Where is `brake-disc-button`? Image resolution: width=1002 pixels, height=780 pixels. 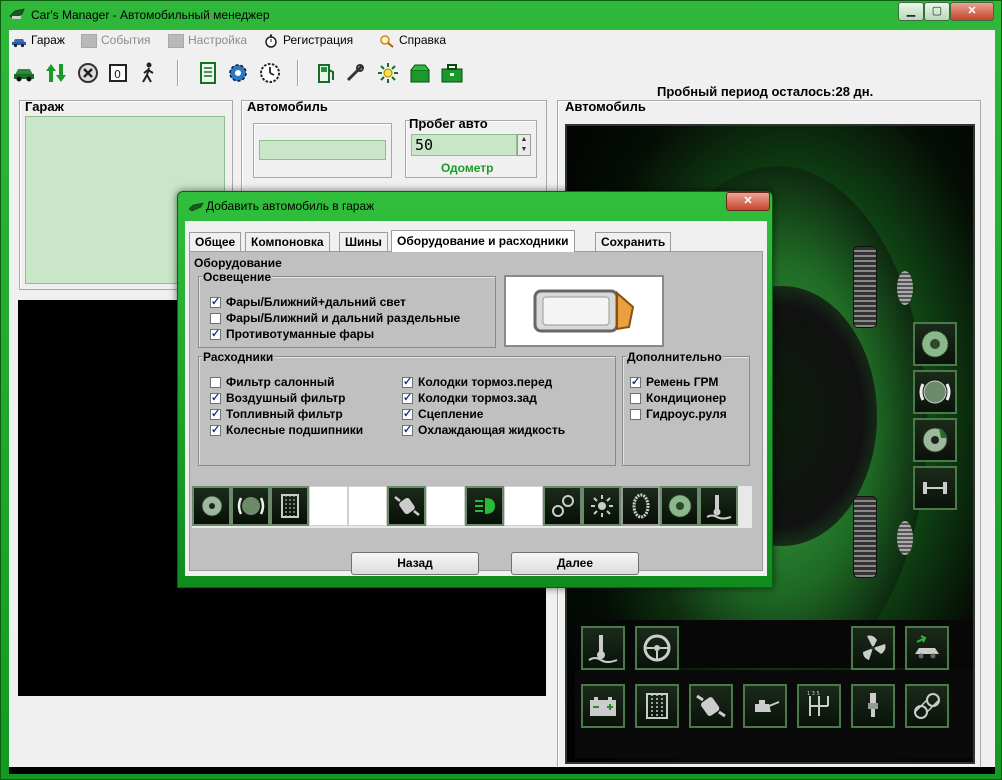
brake-disc-button is located at coordinates (935, 440).